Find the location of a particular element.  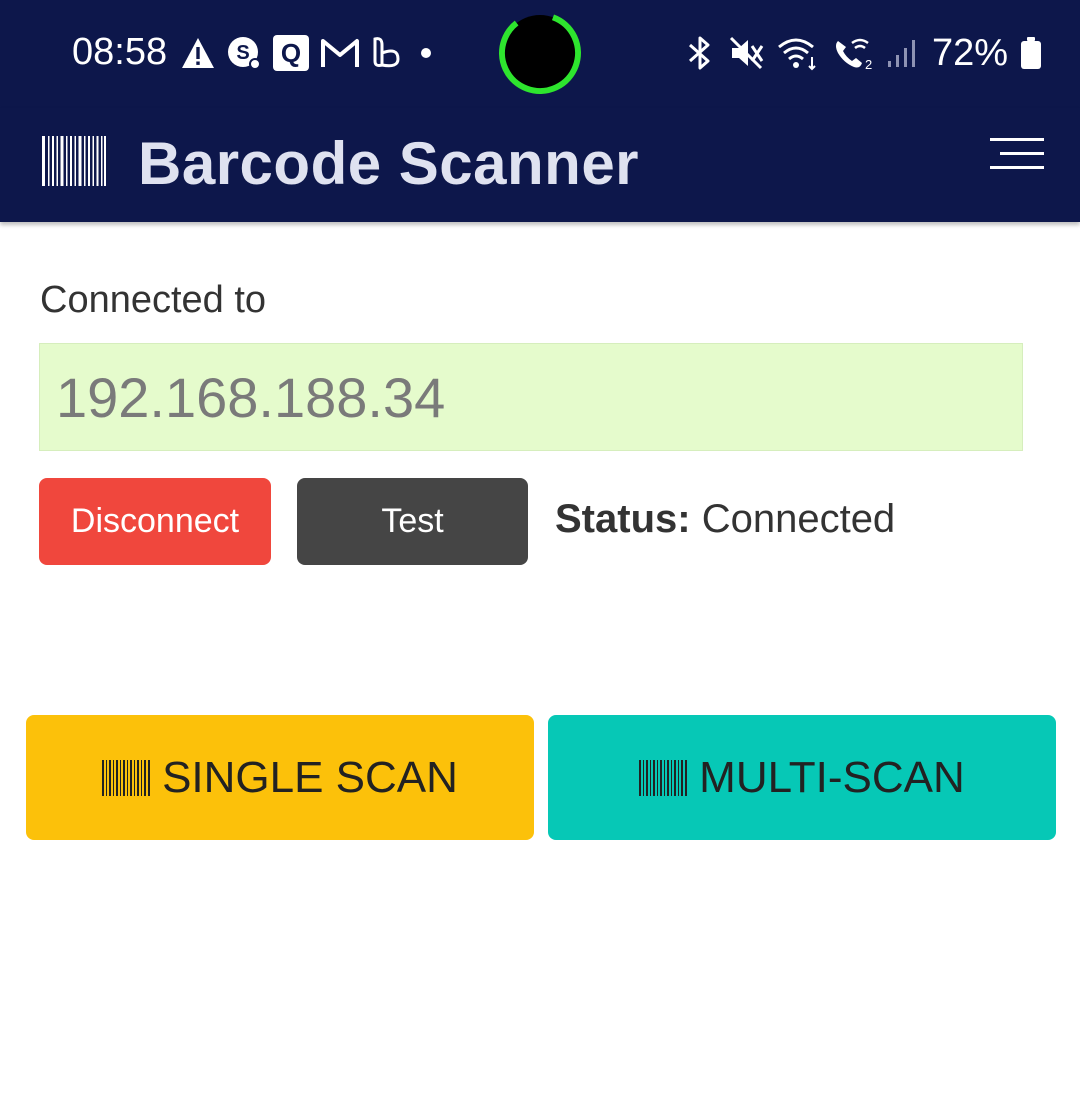

multi-scan-label: MULTI-SCAN is located at coordinates (832, 777).